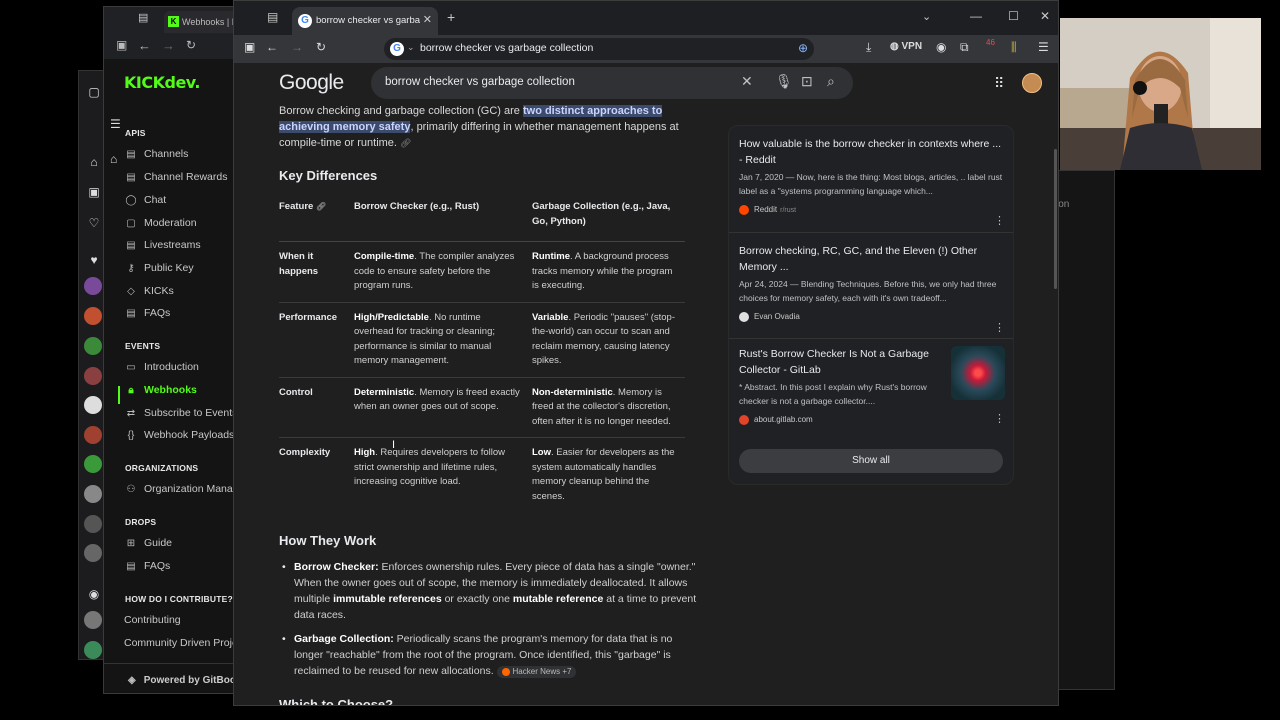 The width and height of the screenshot is (1280, 720). I want to click on microphone-icon: 🎙︎, so click(784, 81).